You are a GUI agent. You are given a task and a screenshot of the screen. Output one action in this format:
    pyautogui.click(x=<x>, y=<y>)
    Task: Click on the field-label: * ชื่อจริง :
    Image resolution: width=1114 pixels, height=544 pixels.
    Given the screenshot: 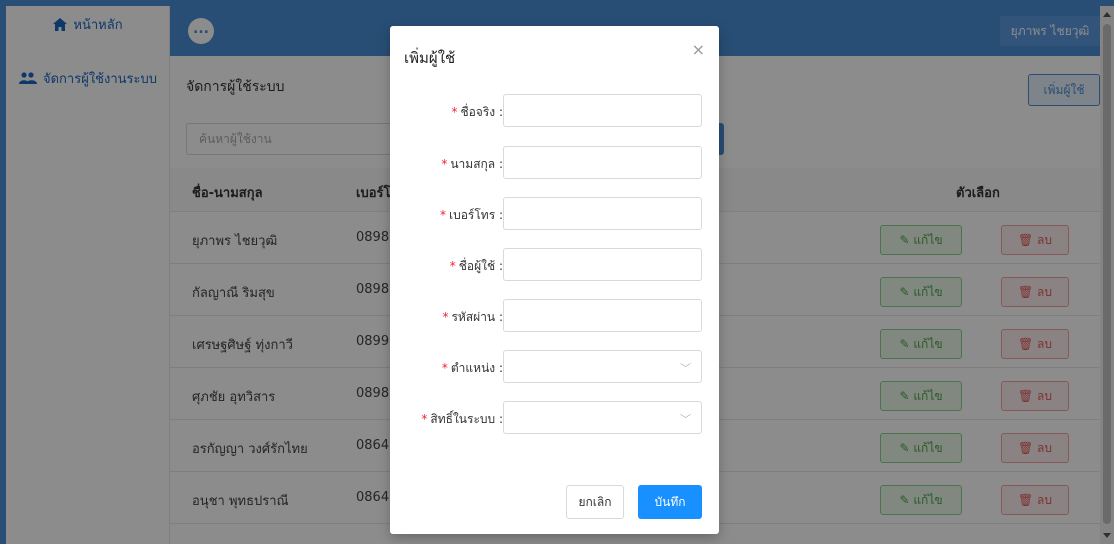 What is the action you would take?
    pyautogui.click(x=477, y=112)
    